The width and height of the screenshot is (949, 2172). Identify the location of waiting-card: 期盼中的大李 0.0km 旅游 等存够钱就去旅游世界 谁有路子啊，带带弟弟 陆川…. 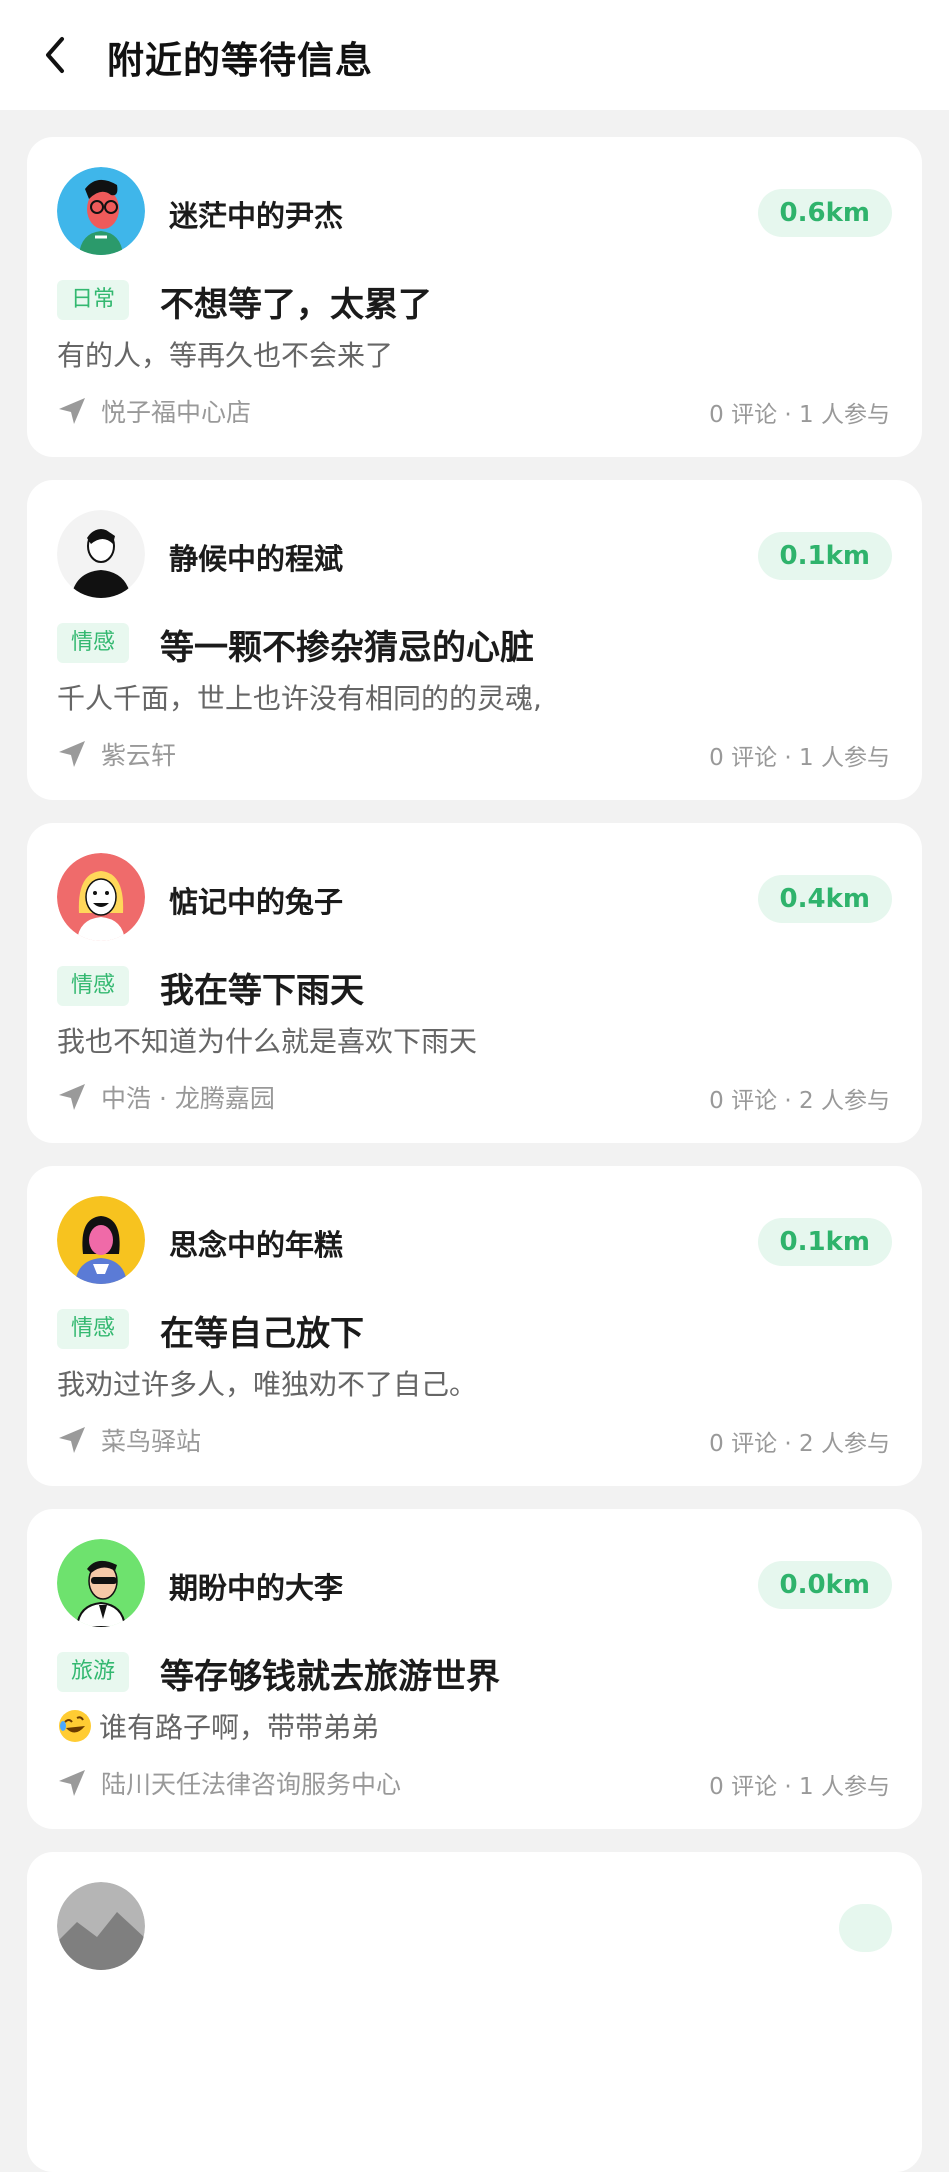
(474, 1669).